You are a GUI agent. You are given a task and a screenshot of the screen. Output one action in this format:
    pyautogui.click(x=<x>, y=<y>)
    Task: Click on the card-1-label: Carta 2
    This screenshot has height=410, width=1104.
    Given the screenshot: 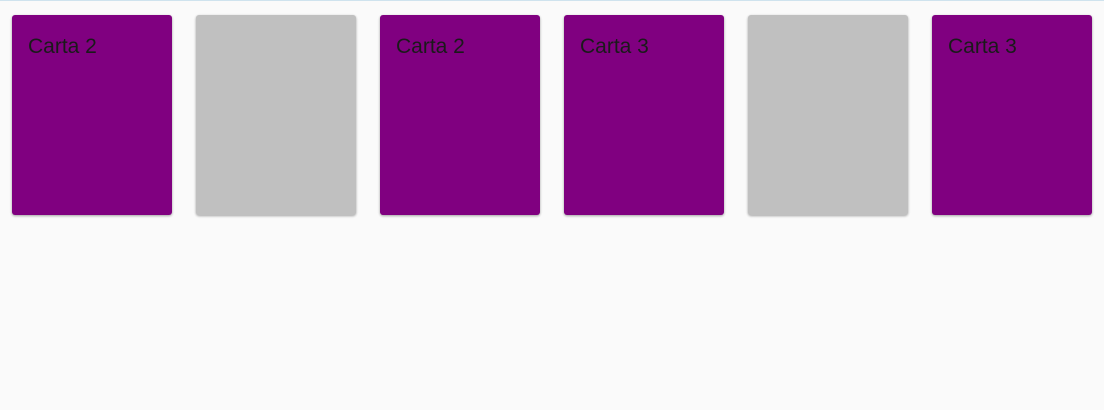 What is the action you would take?
    pyautogui.click(x=62, y=46)
    